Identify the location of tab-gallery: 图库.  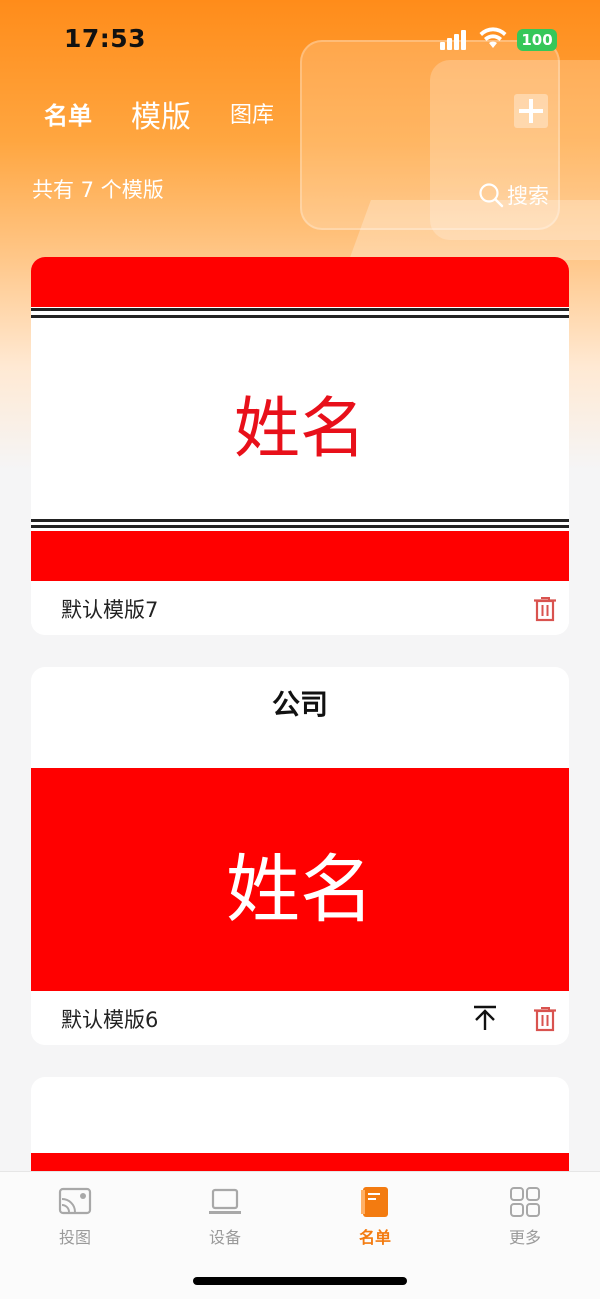
(252, 113).